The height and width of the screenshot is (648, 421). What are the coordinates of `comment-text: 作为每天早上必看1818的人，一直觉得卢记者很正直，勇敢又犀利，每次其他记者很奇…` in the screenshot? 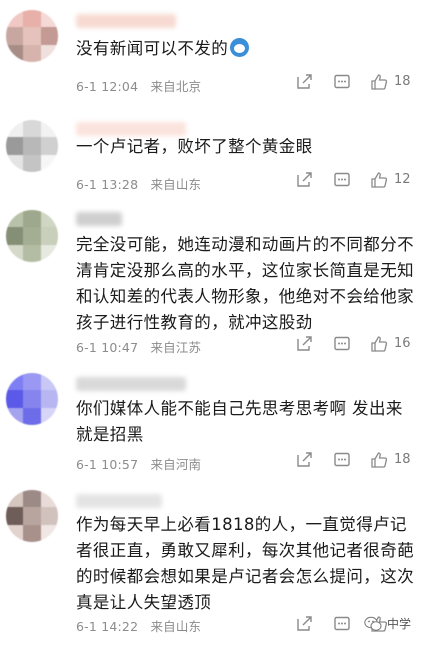 It's located at (245, 563).